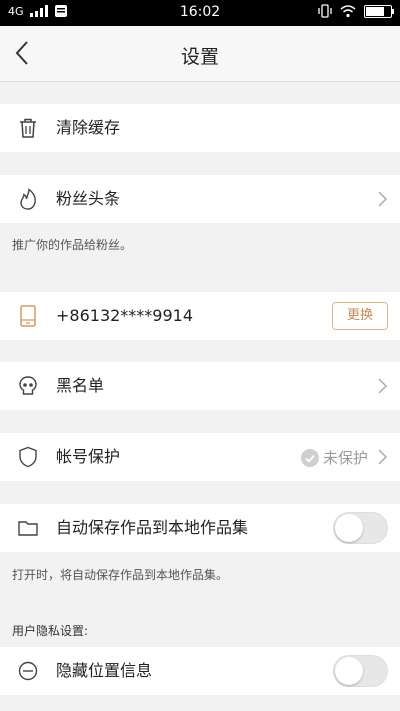 The image size is (400, 711). Describe the element at coordinates (200, 128) in the screenshot. I see `clear-cache-row: 清除缓存` at that location.